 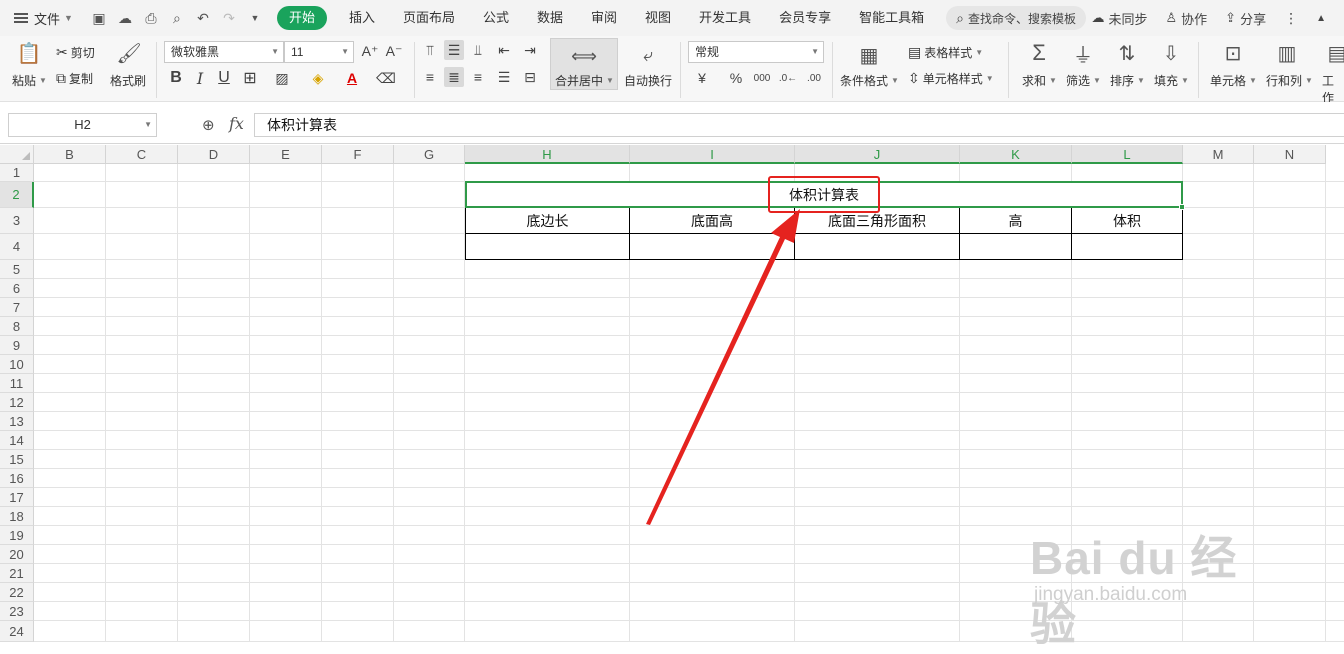 I want to click on align-middle-icon: ☰, so click(x=454, y=50).